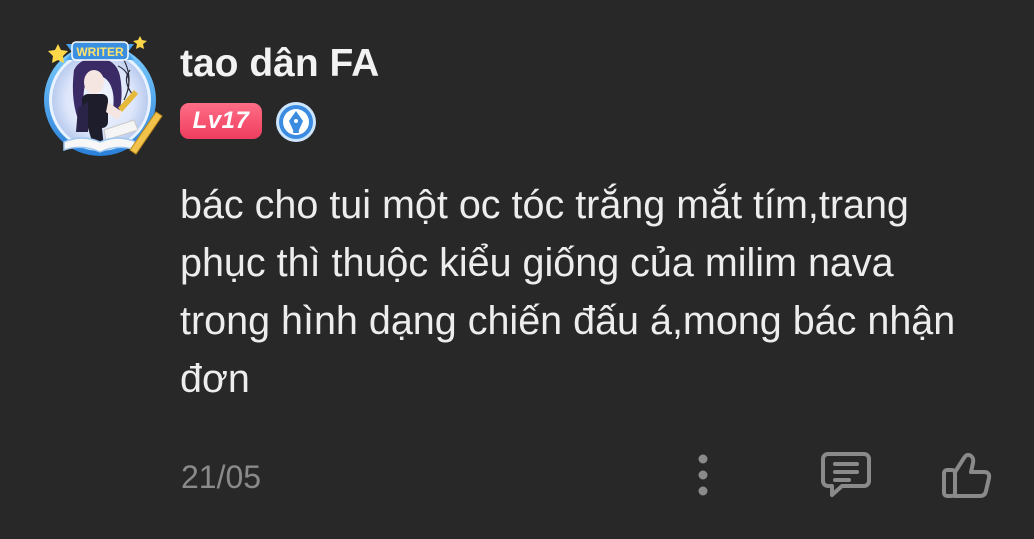  Describe the element at coordinates (537, 263) in the screenshot. I see `comment-body-line: phục thì thuộc kiểu giống của milim nava` at that location.